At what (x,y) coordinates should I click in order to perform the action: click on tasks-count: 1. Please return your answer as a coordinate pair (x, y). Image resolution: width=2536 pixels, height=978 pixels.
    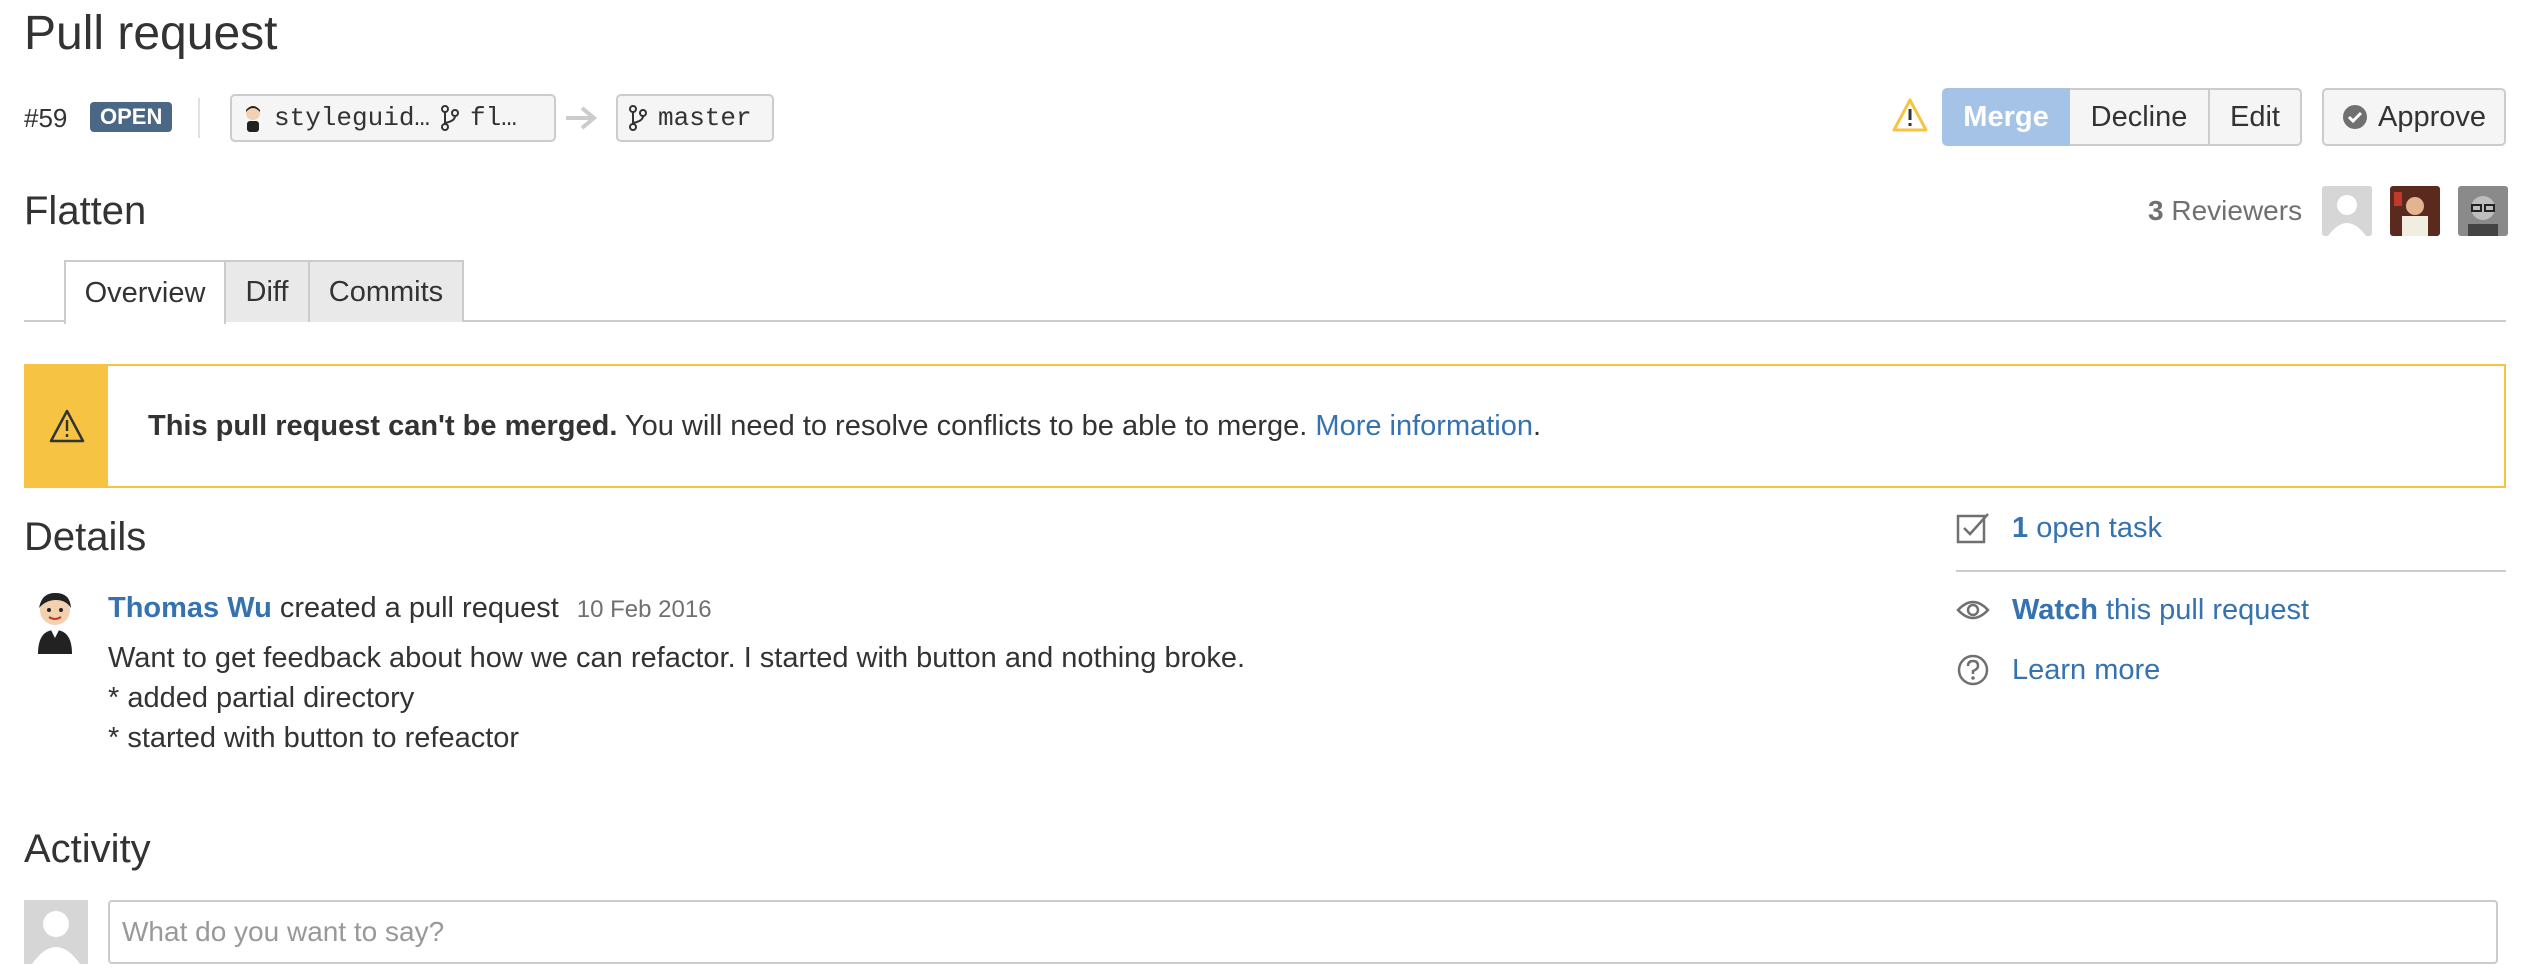
    Looking at the image, I should click on (2020, 528).